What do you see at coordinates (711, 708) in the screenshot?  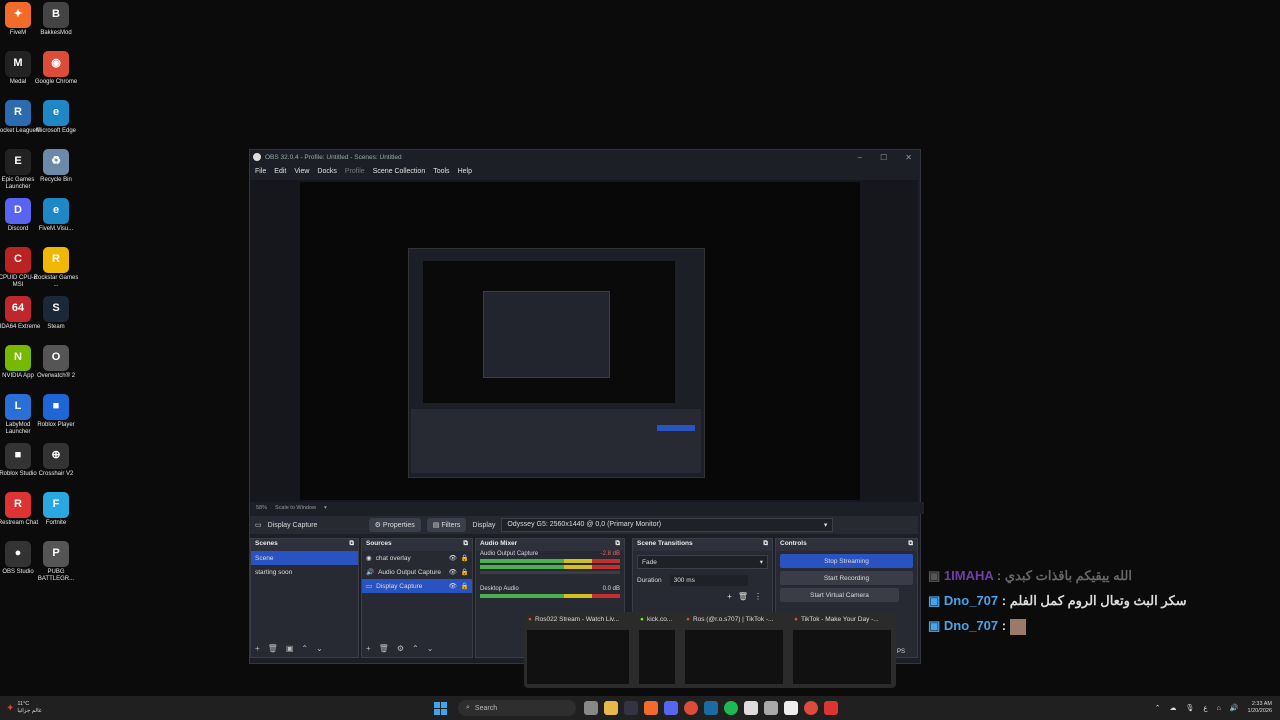 I see `steam-client-icon` at bounding box center [711, 708].